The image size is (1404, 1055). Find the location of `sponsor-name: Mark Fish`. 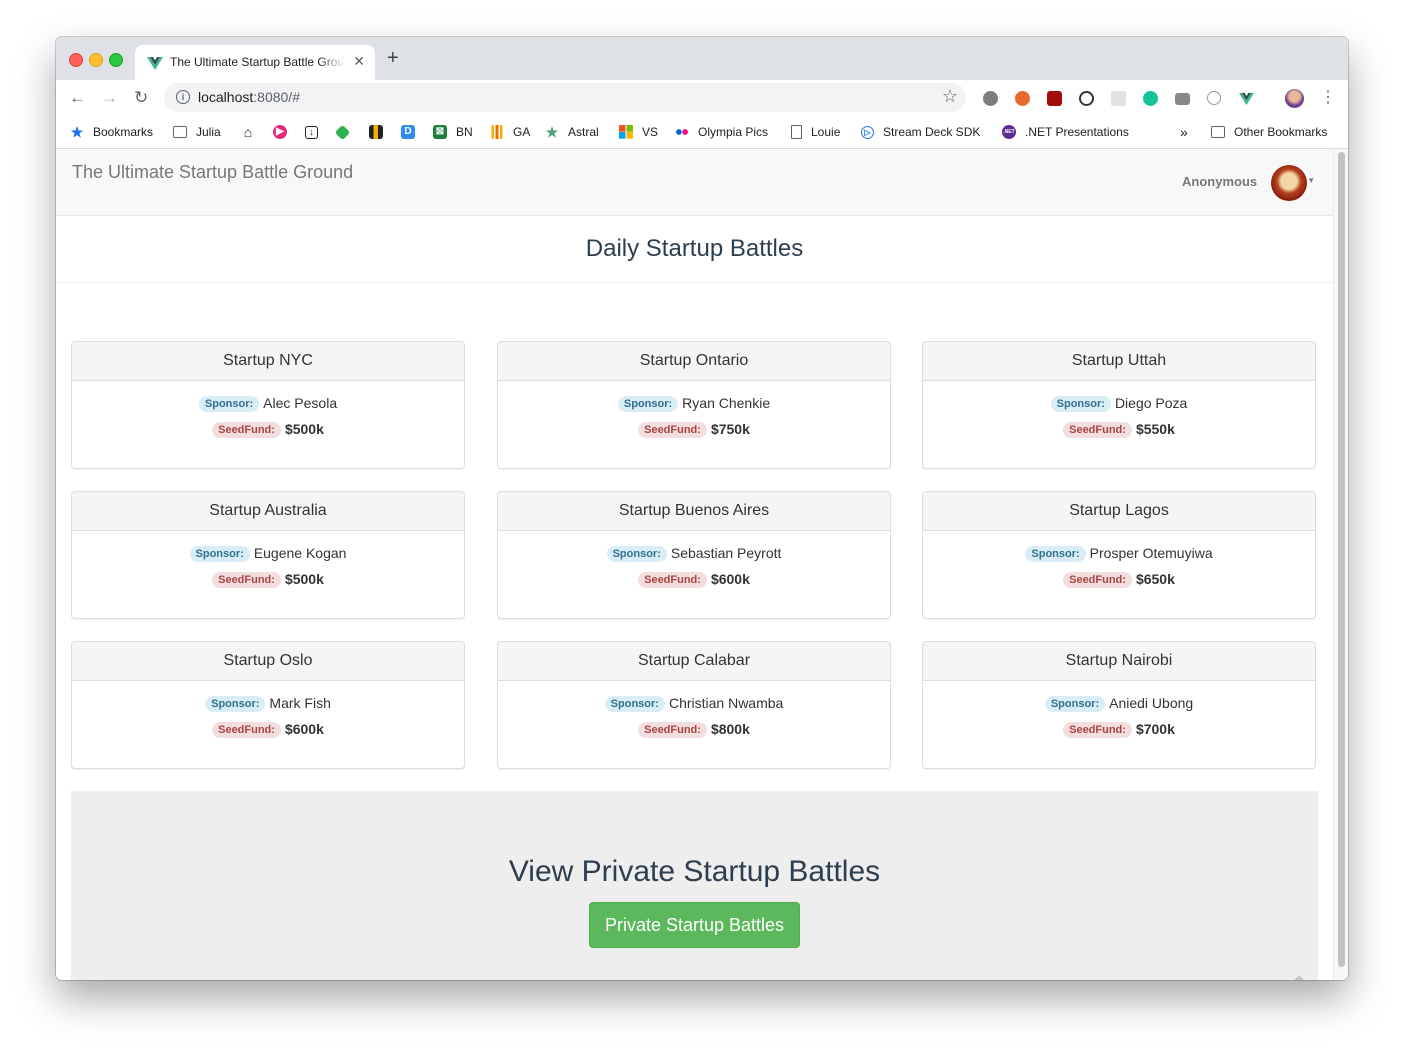

sponsor-name: Mark Fish is located at coordinates (300, 703).